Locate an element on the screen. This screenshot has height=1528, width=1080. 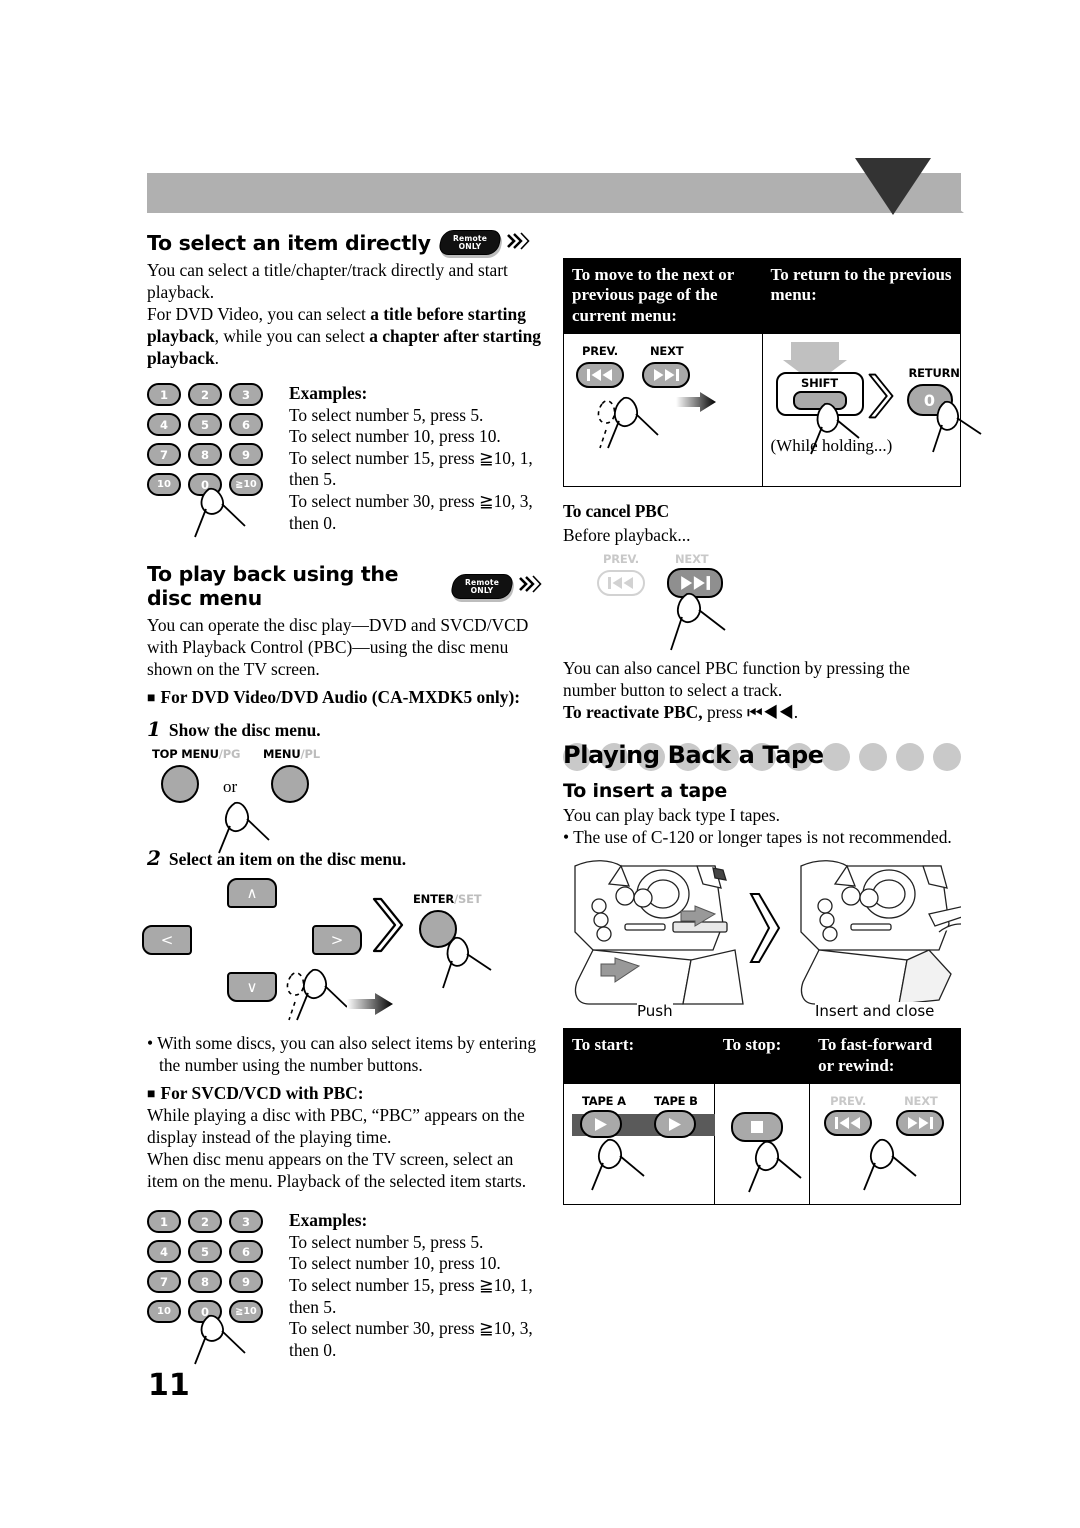
reactivate-pbc-bold: To reactivate PBC, is located at coordinates (633, 712).